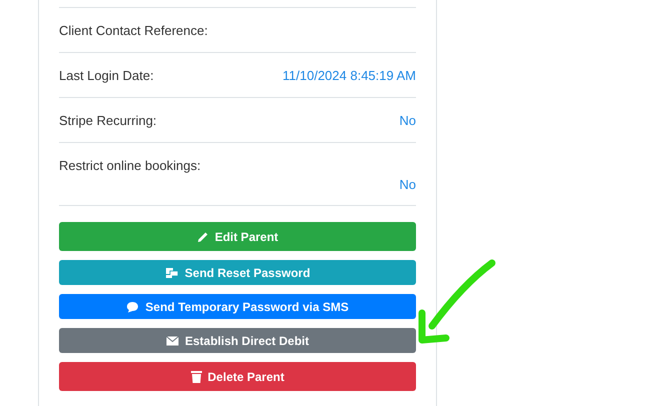 The image size is (670, 406). What do you see at coordinates (237, 236) in the screenshot?
I see `action-button: Edit Parent` at bounding box center [237, 236].